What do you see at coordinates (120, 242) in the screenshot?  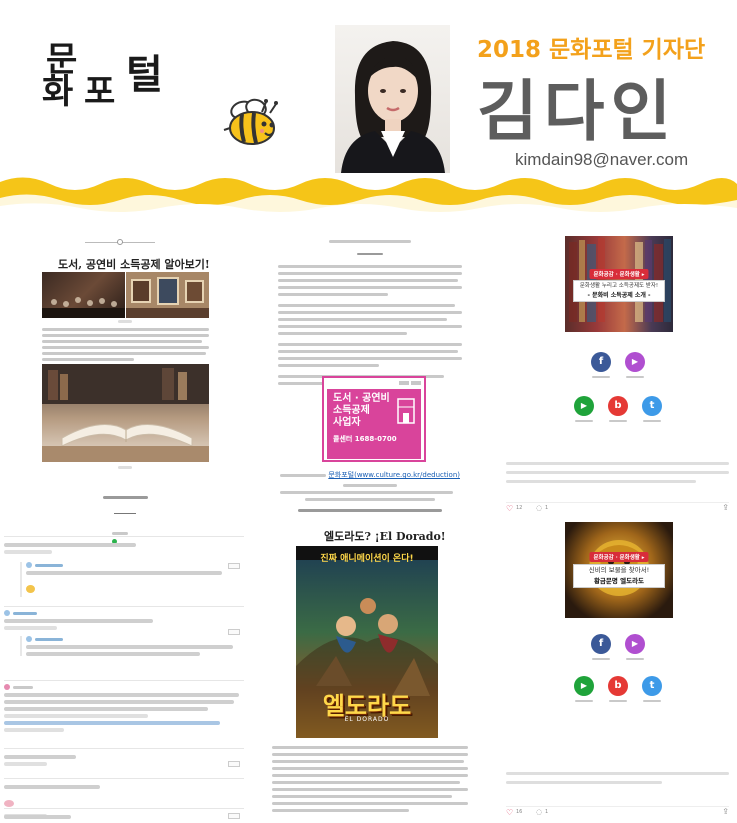 I see `top-ornament-dot` at bounding box center [120, 242].